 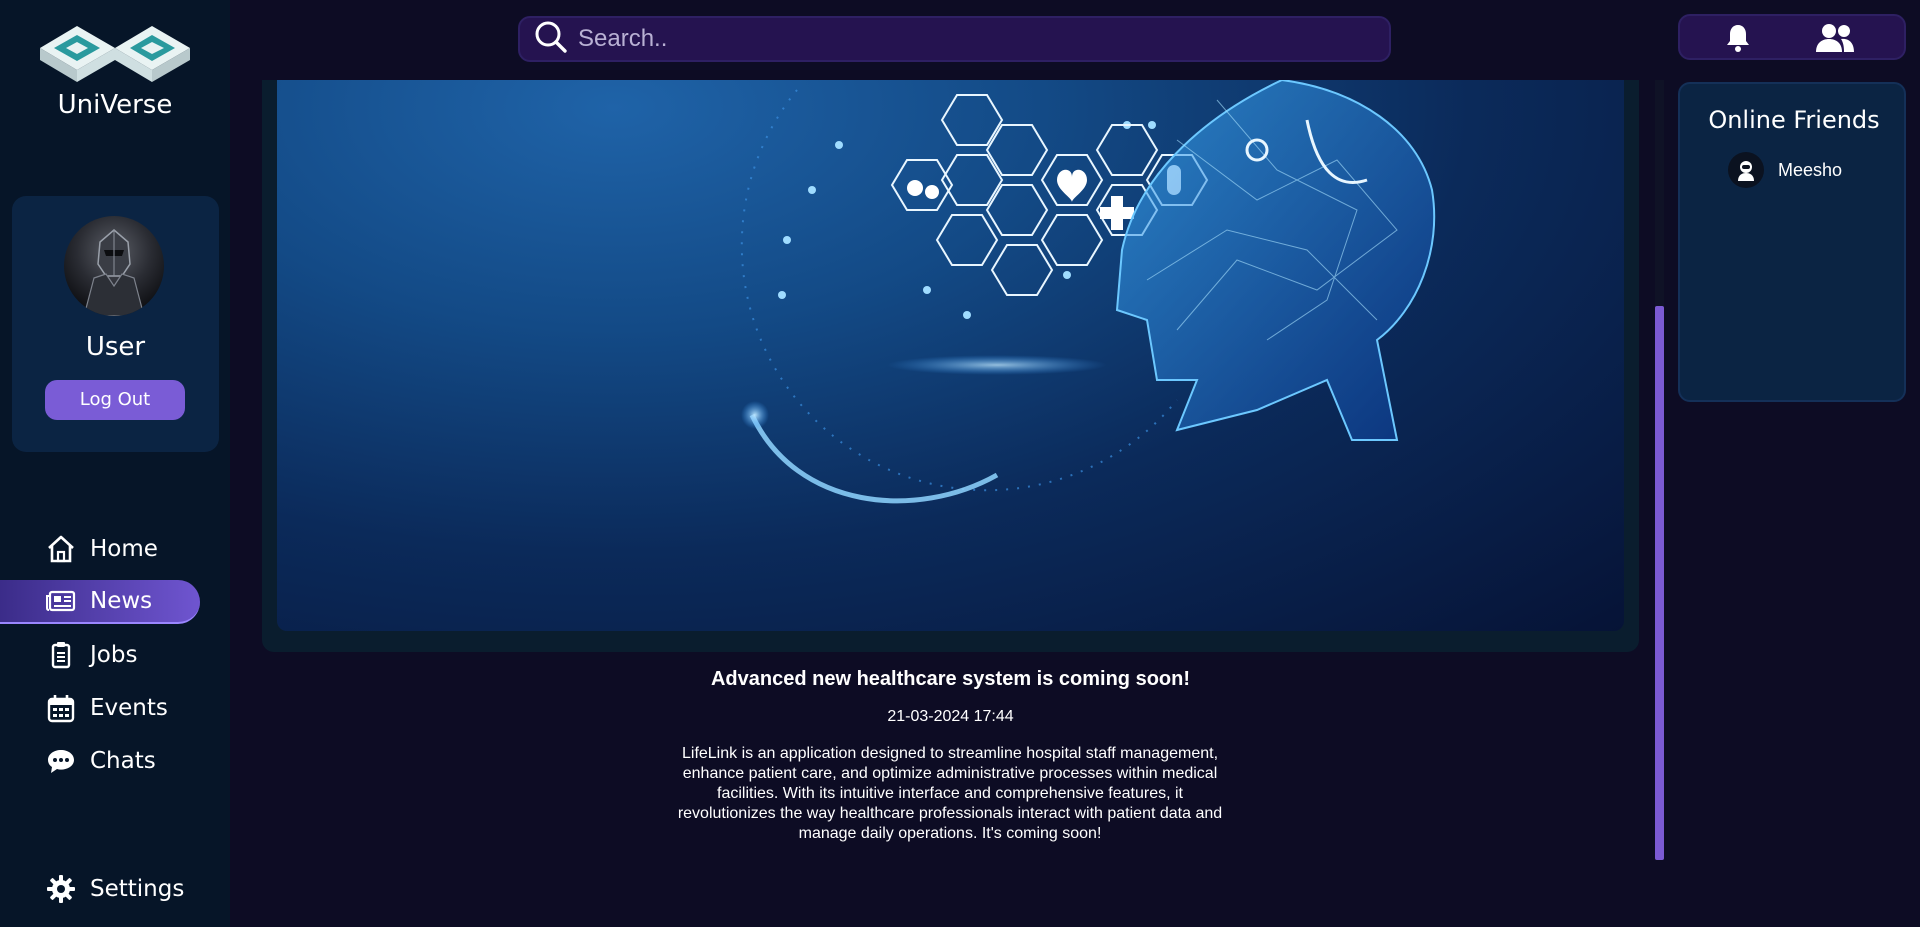 What do you see at coordinates (137, 889) in the screenshot?
I see `sidebar-item-label: Settings` at bounding box center [137, 889].